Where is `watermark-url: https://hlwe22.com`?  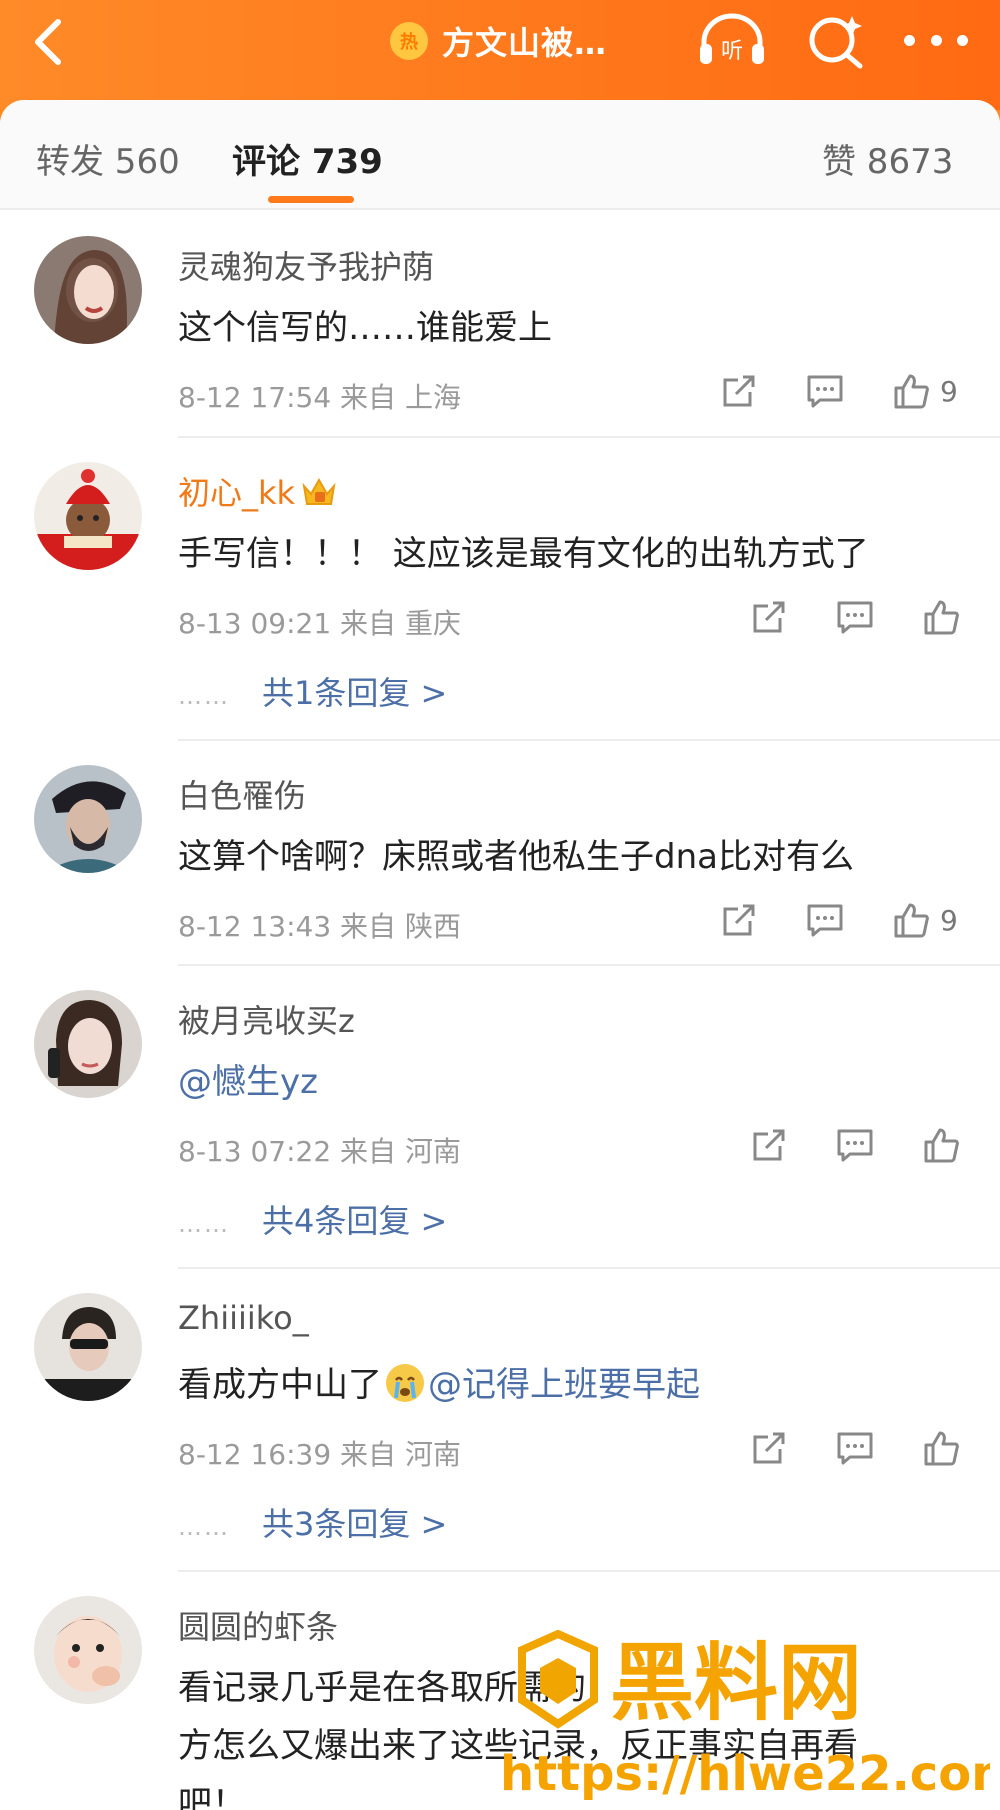
watermark-url: https://hlwe22.com is located at coordinates (745, 1774).